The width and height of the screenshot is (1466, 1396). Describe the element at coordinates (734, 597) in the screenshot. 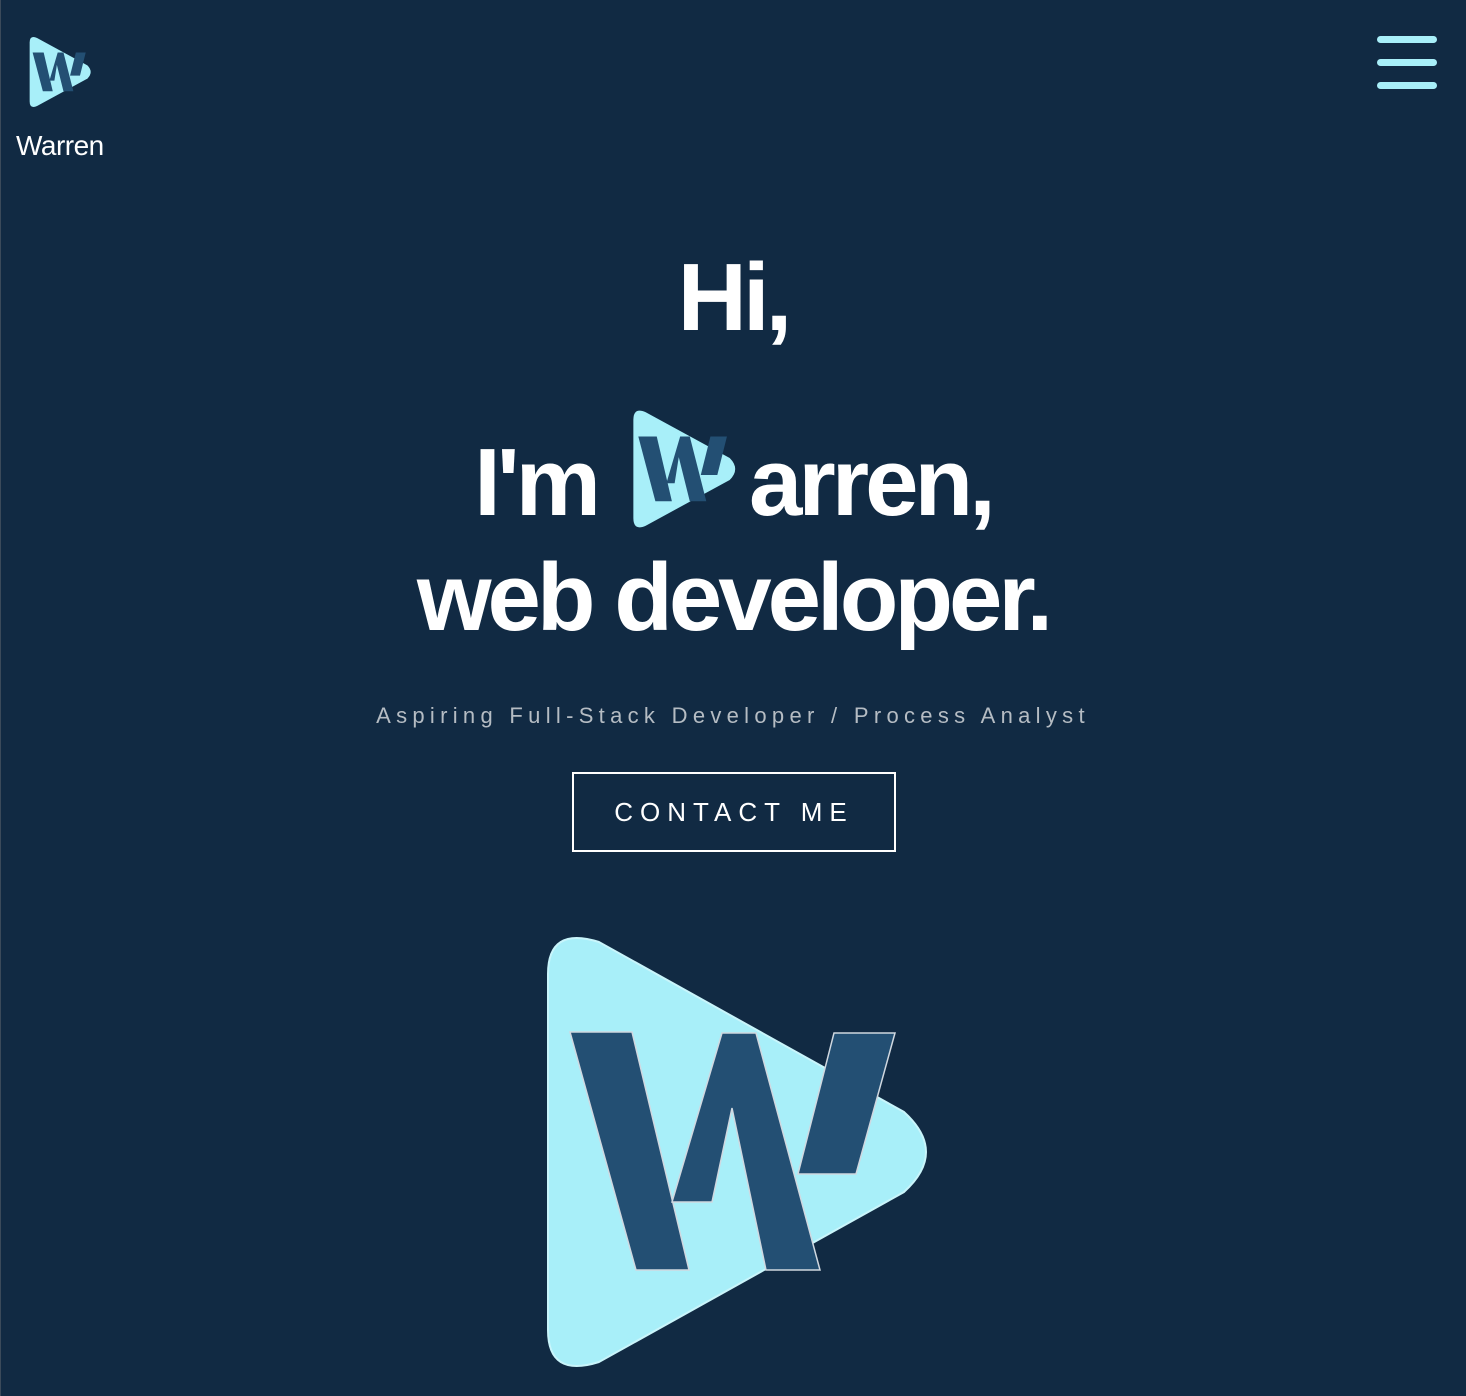

I see `hero-role: web developer.` at that location.